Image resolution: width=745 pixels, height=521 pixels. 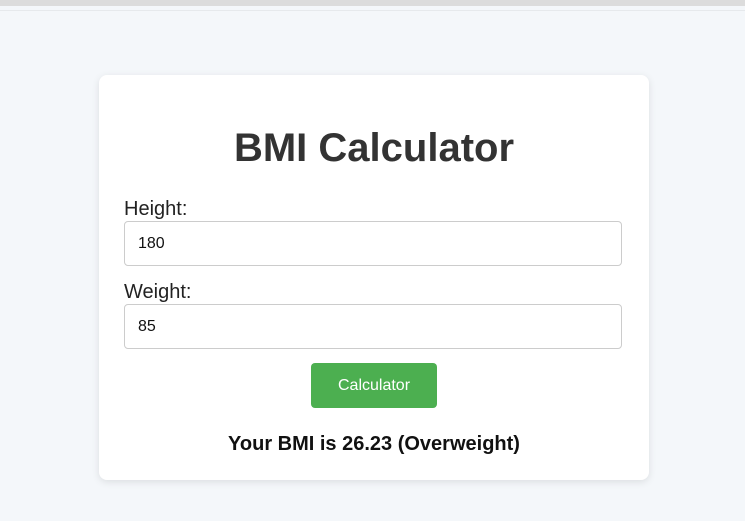 I want to click on page-title: BMI Calculator, so click(x=374, y=148).